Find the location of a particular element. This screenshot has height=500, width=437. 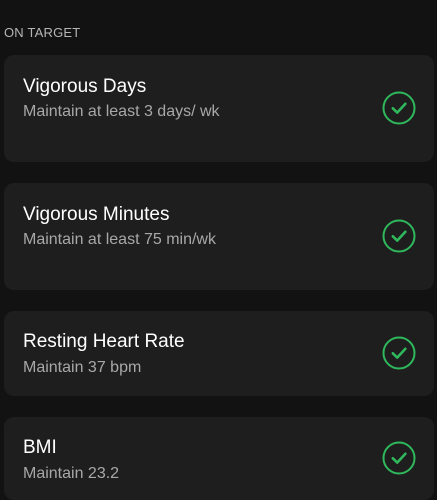

goal-title: Resting Heart Rate is located at coordinates (104, 341).